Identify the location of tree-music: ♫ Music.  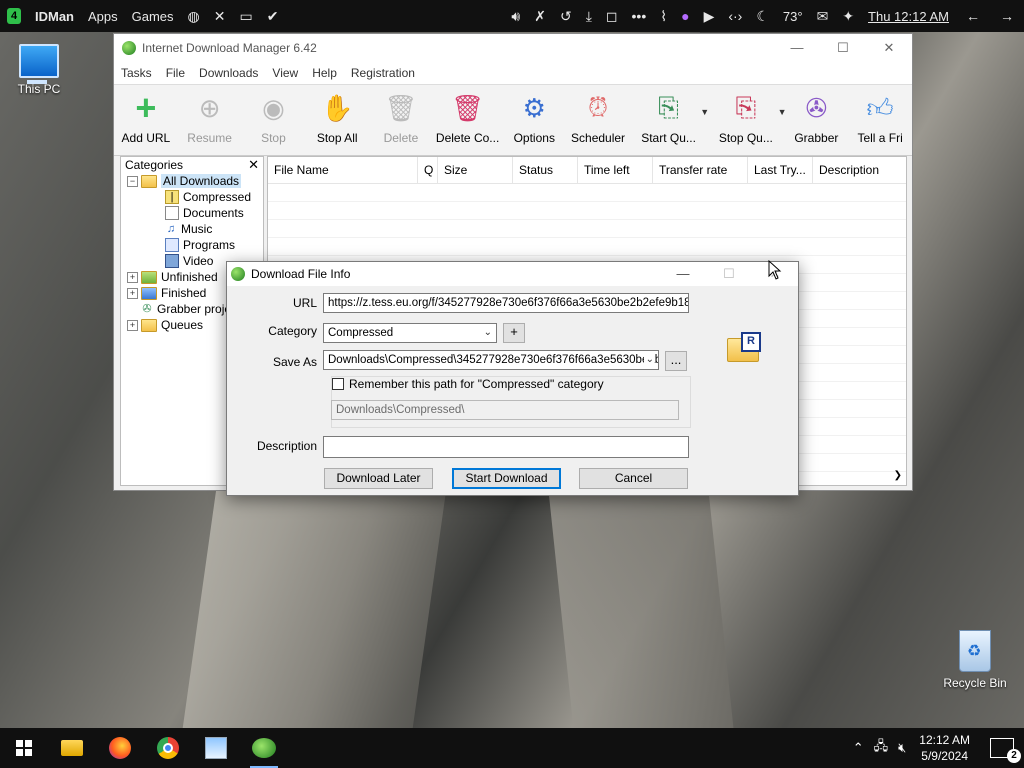
(192, 229).